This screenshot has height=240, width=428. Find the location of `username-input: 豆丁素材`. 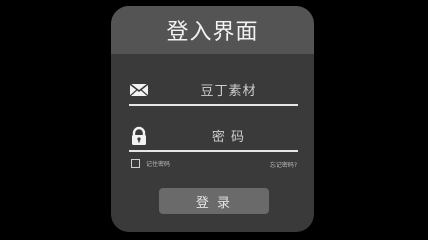

username-input: 豆丁素材 is located at coordinates (228, 89).